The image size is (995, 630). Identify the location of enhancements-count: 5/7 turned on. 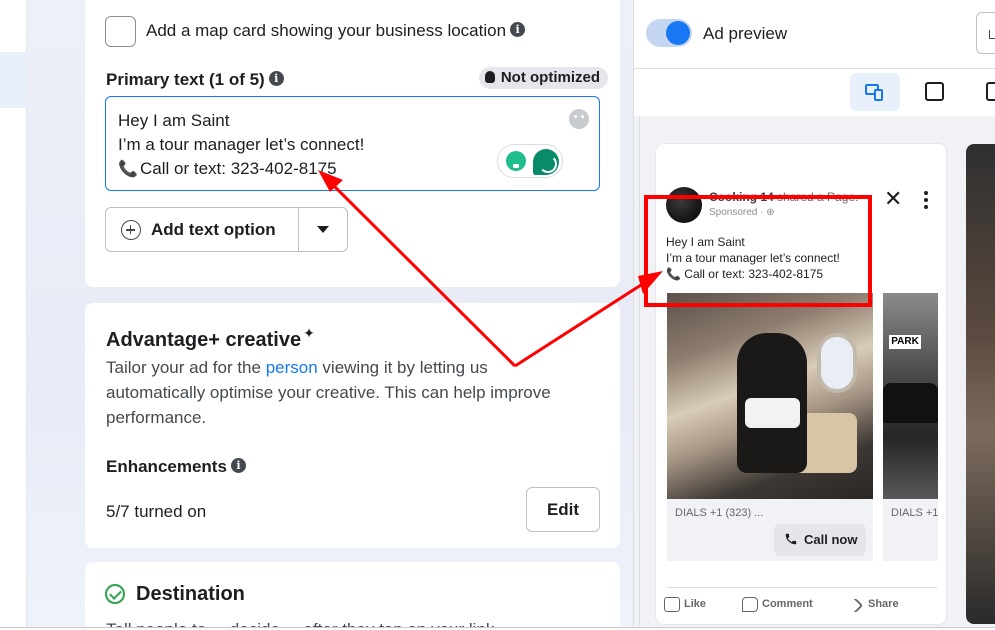
(156, 511).